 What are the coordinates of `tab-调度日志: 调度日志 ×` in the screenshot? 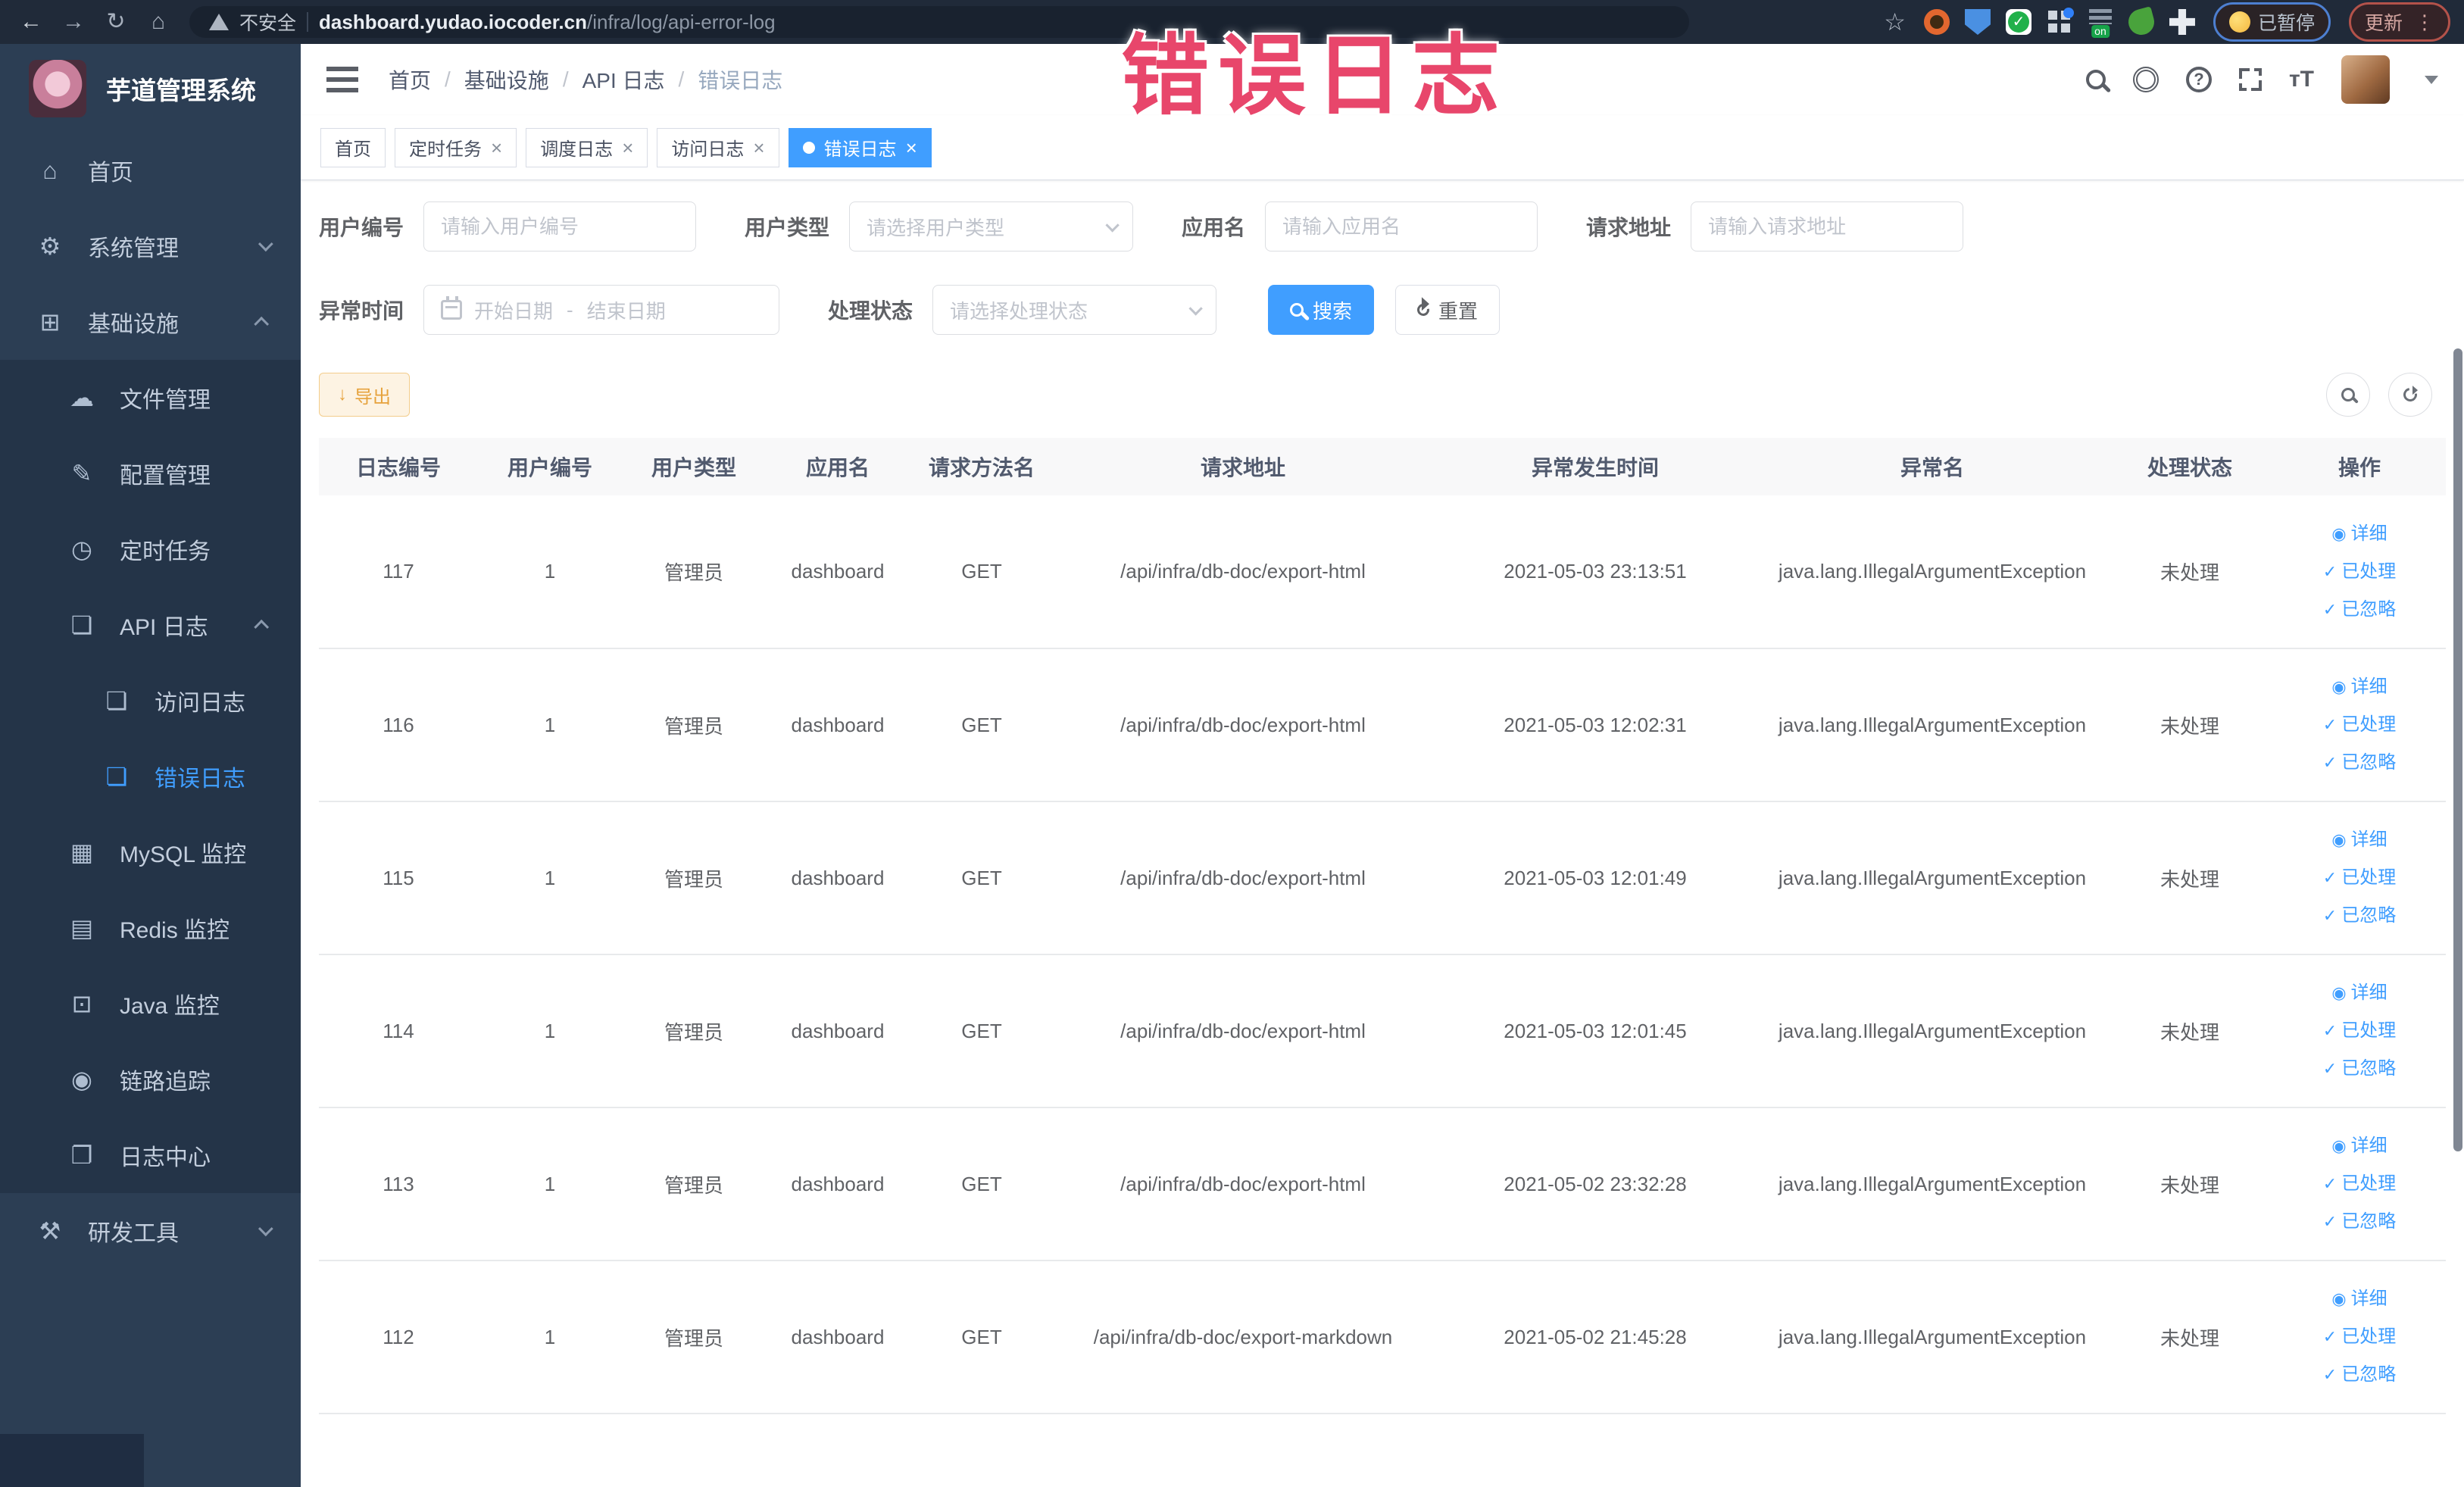 It's located at (587, 147).